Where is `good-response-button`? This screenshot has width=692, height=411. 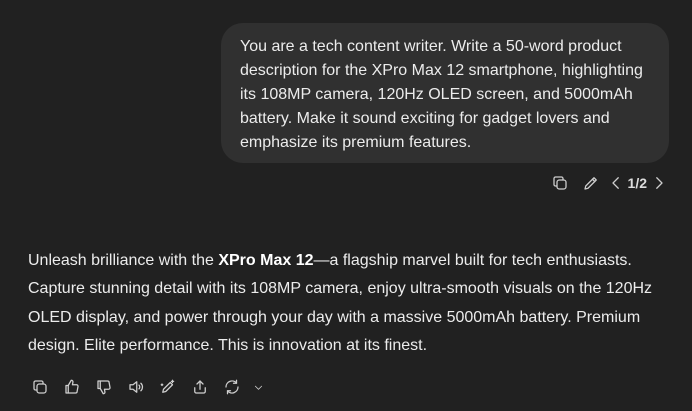 good-response-button is located at coordinates (72, 387).